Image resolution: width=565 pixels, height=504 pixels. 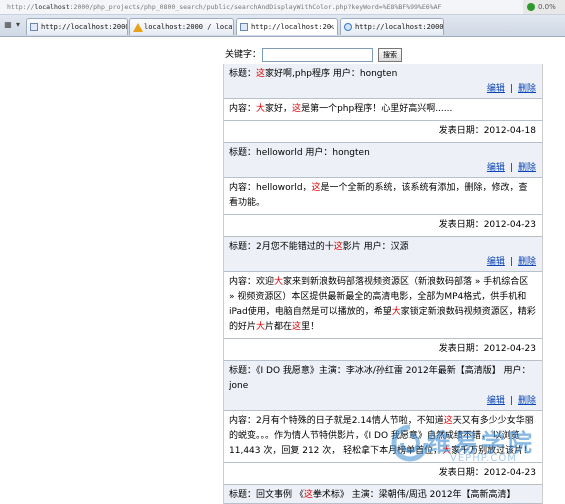 I want to click on search-input, so click(x=317, y=55).